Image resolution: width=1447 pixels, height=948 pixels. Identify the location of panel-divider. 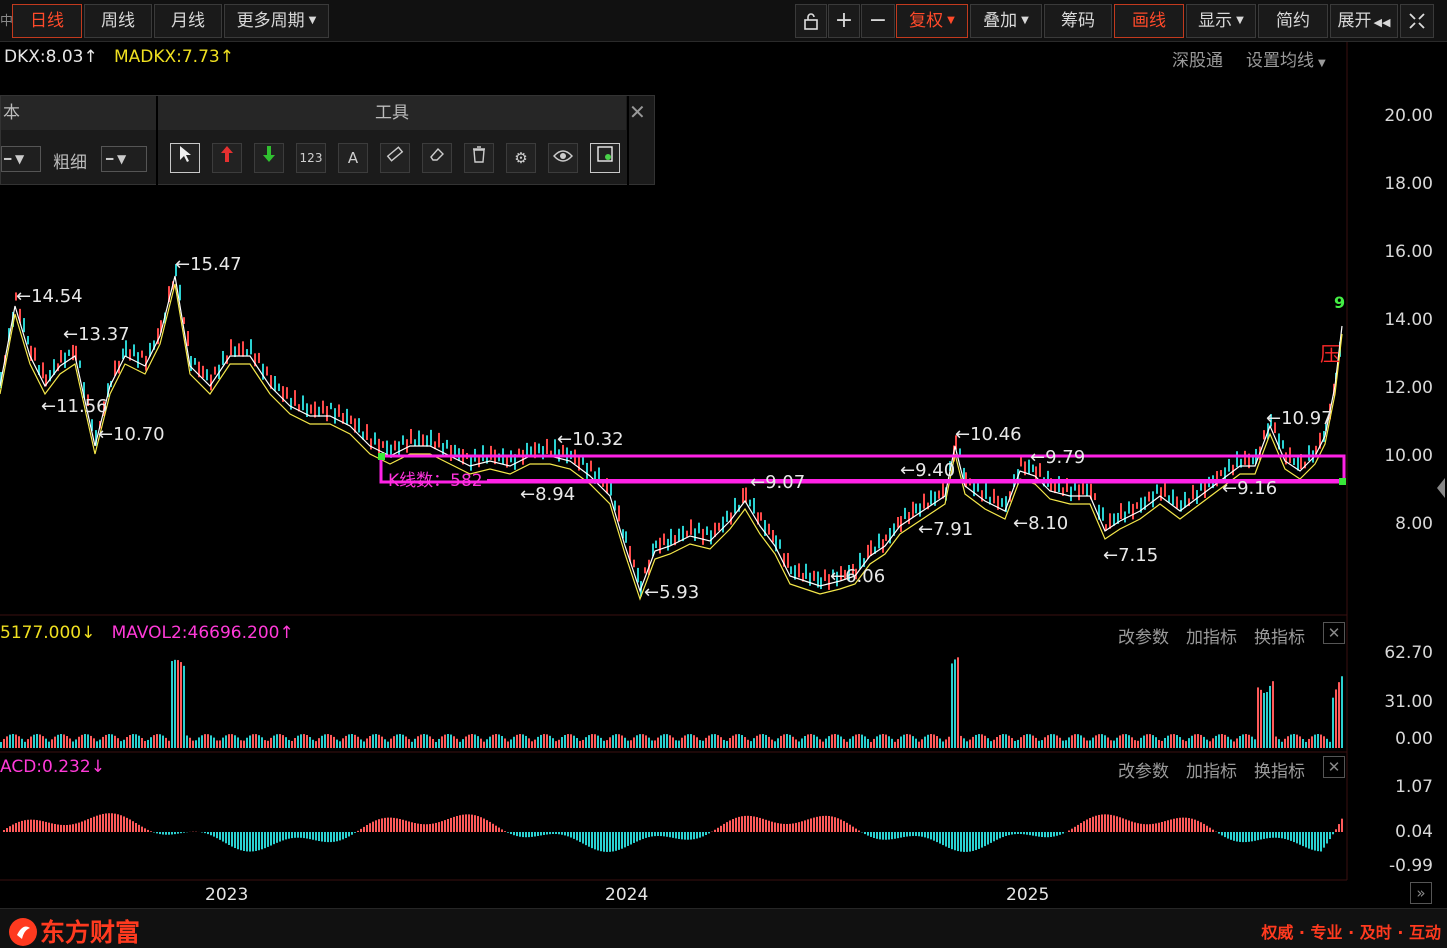
(157, 141).